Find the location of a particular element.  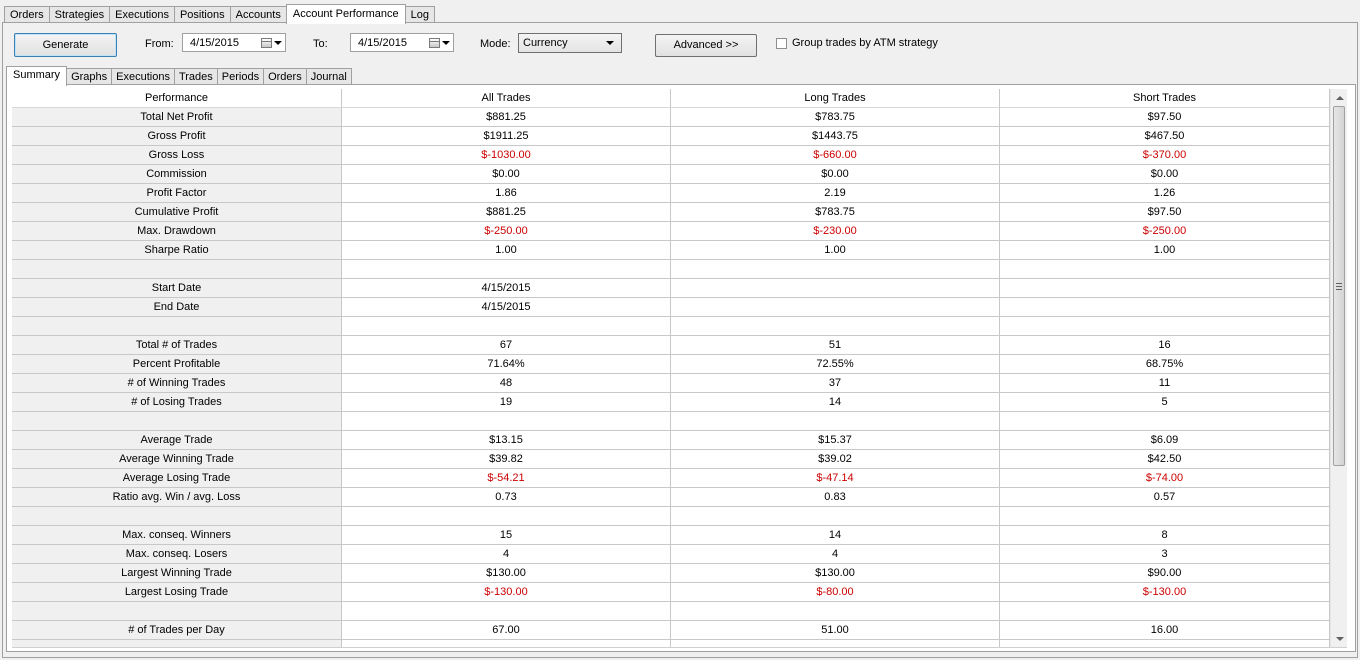

scroll-up-button is located at coordinates (1339, 97).